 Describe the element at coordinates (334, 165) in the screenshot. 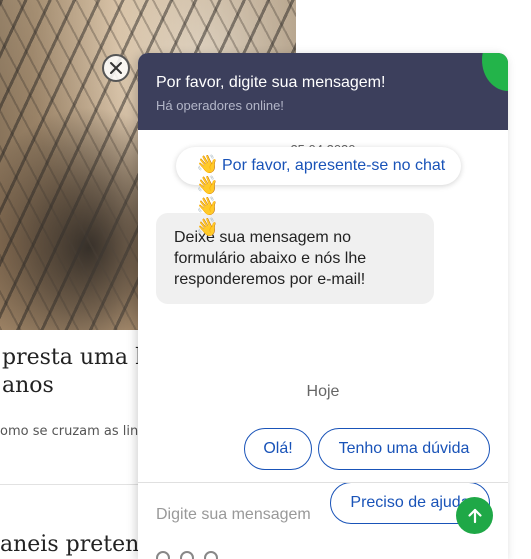

I see `intro-prompt-label: Por favor, apresente-se no chat` at that location.